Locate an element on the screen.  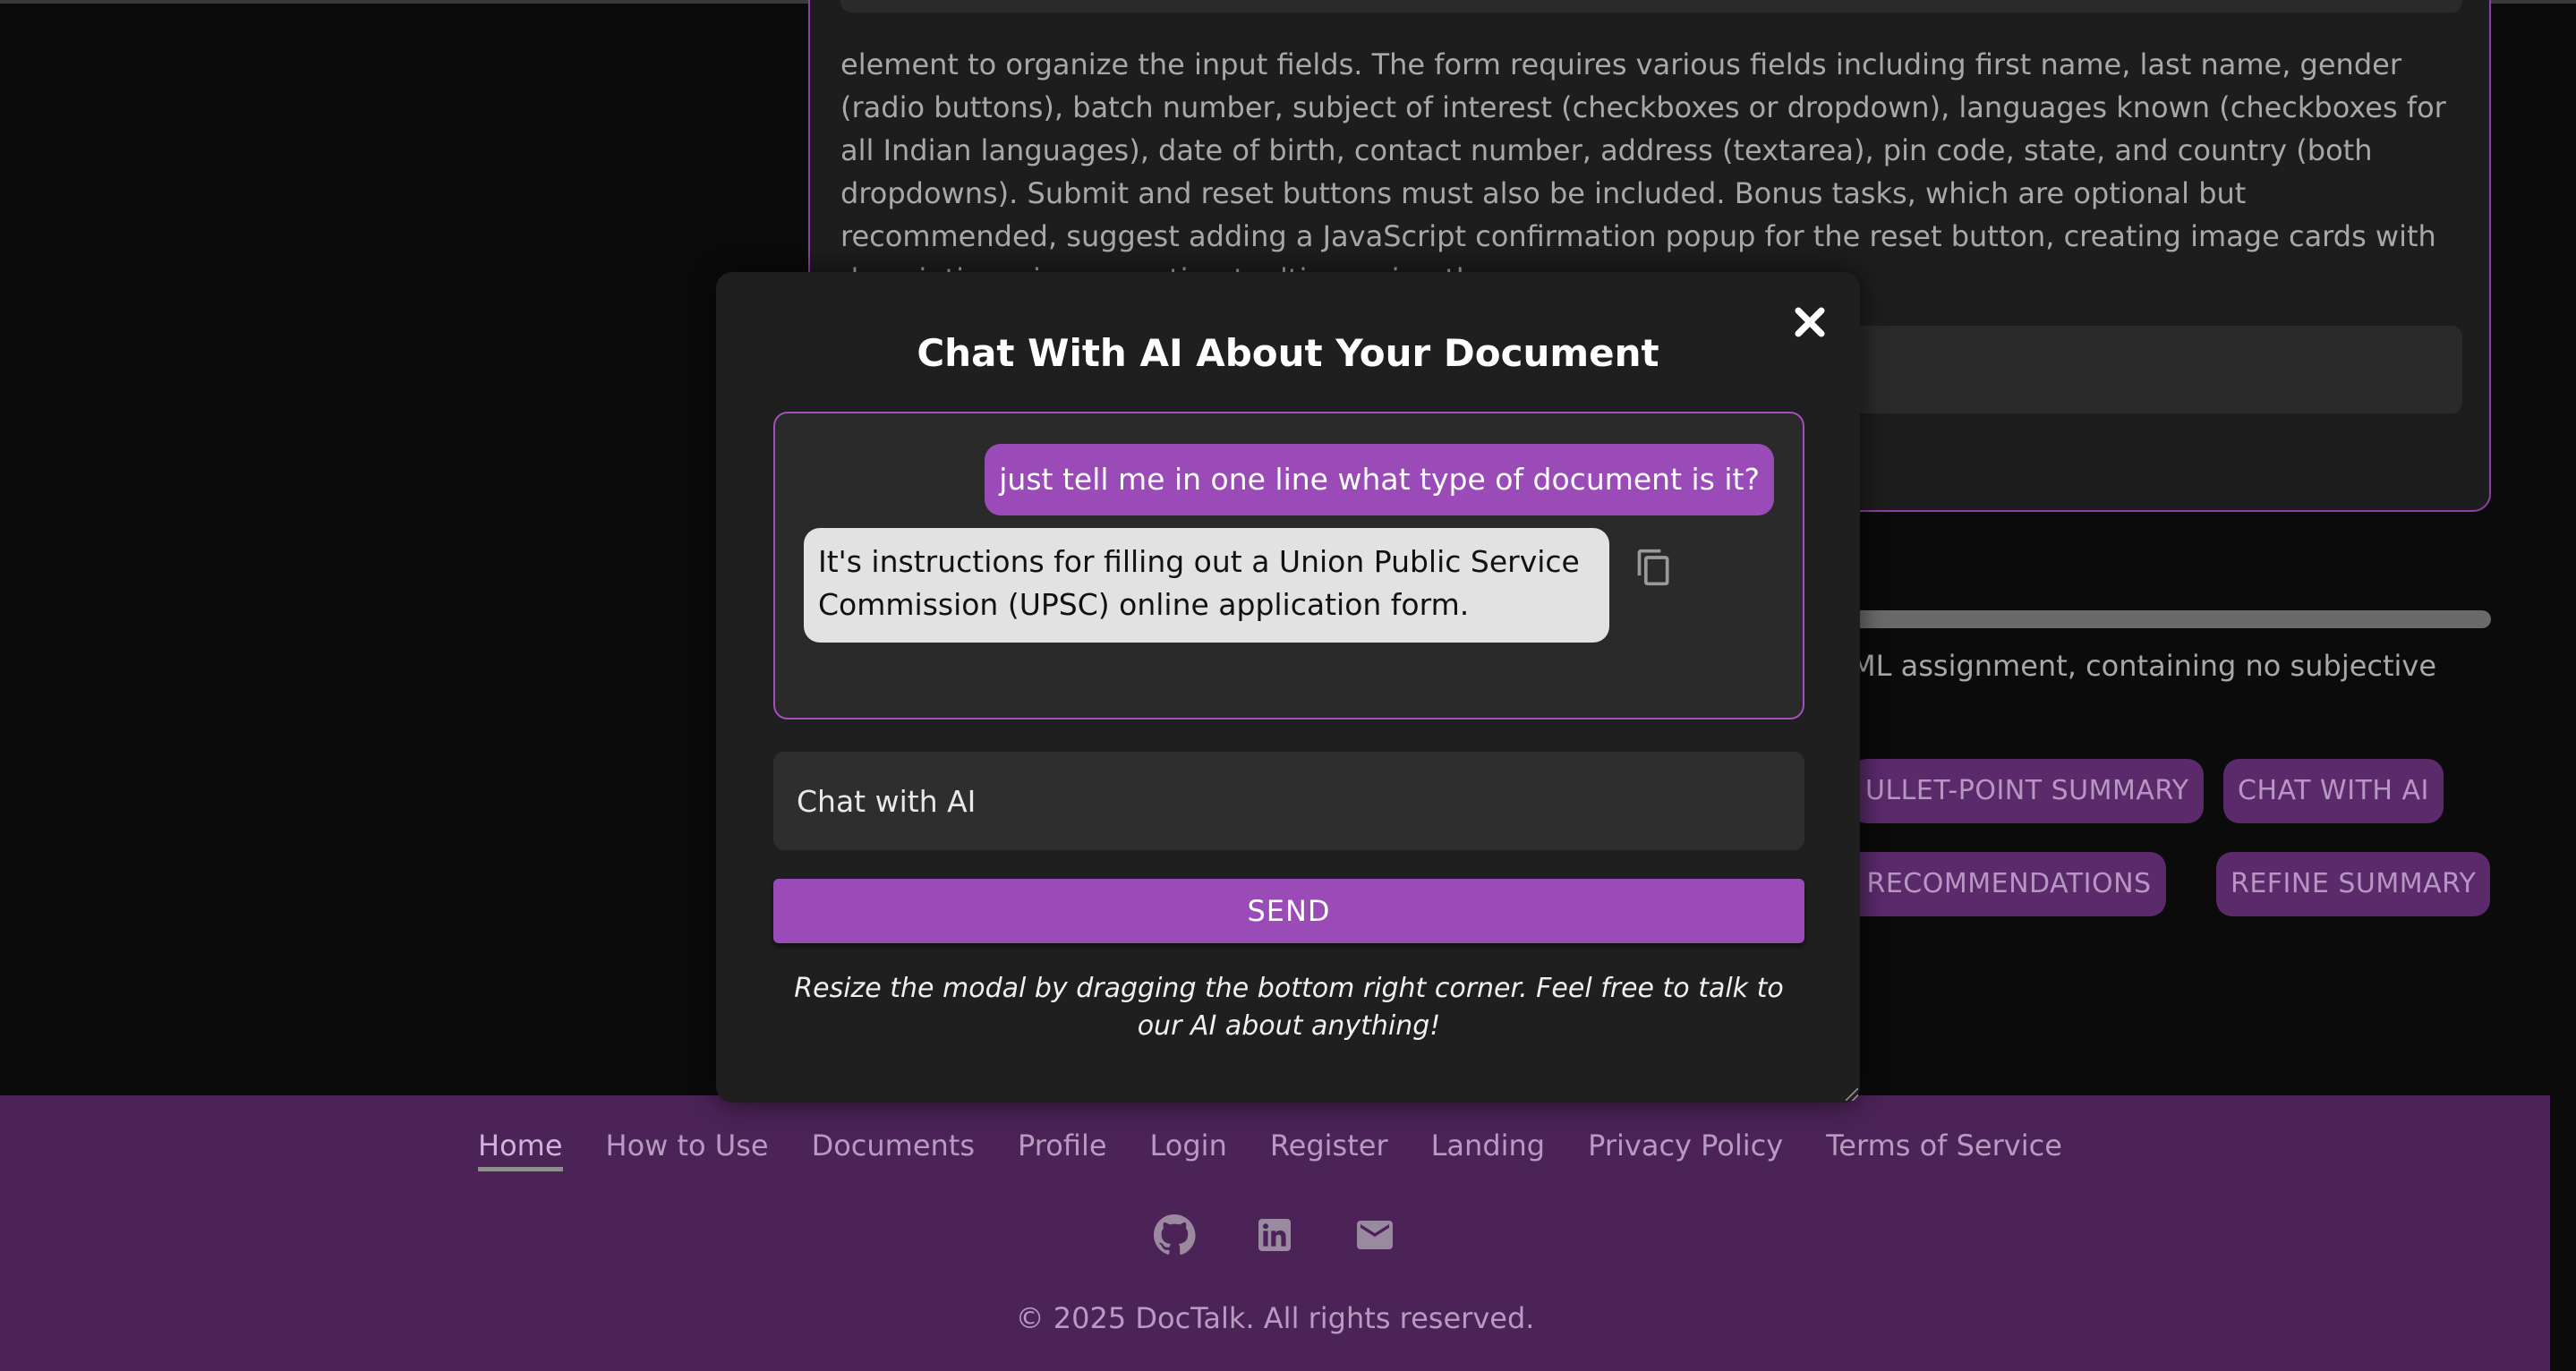
chat-input is located at coordinates (1288, 801).